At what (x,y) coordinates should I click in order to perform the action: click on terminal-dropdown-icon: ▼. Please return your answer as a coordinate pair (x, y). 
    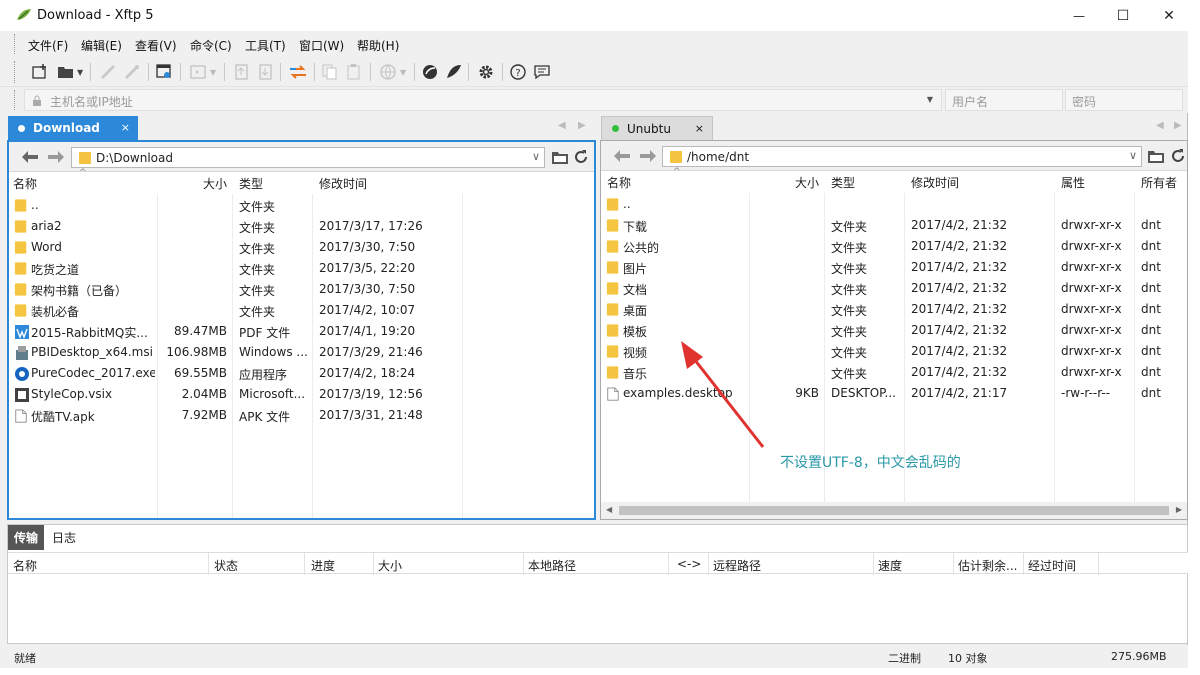
    Looking at the image, I should click on (213, 72).